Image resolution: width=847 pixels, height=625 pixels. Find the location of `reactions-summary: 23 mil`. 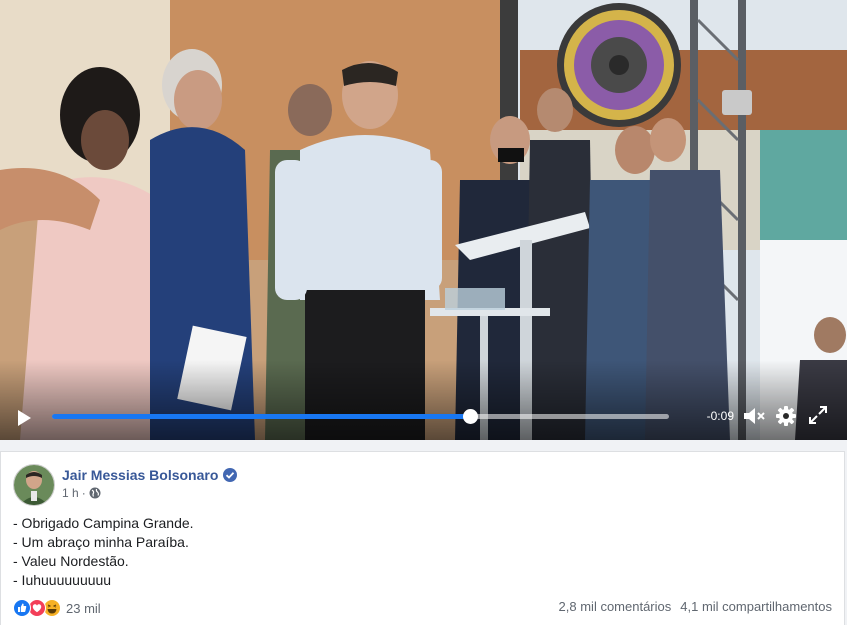

reactions-summary: 23 mil is located at coordinates (57, 608).